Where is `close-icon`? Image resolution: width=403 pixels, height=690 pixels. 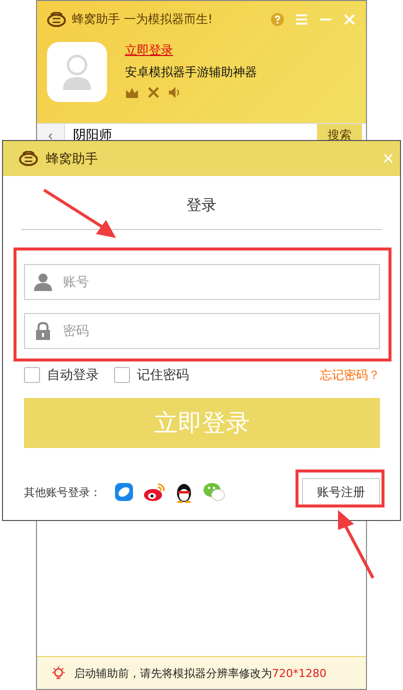 close-icon is located at coordinates (349, 19).